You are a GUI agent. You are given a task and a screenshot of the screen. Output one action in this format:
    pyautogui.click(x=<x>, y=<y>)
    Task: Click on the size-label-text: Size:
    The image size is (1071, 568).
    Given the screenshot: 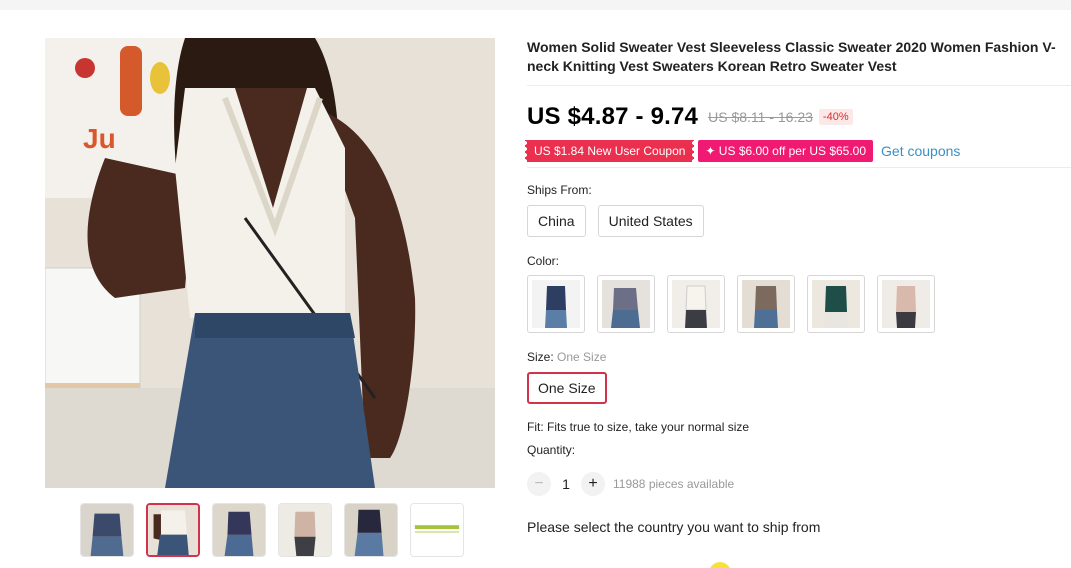 What is the action you would take?
    pyautogui.click(x=540, y=357)
    